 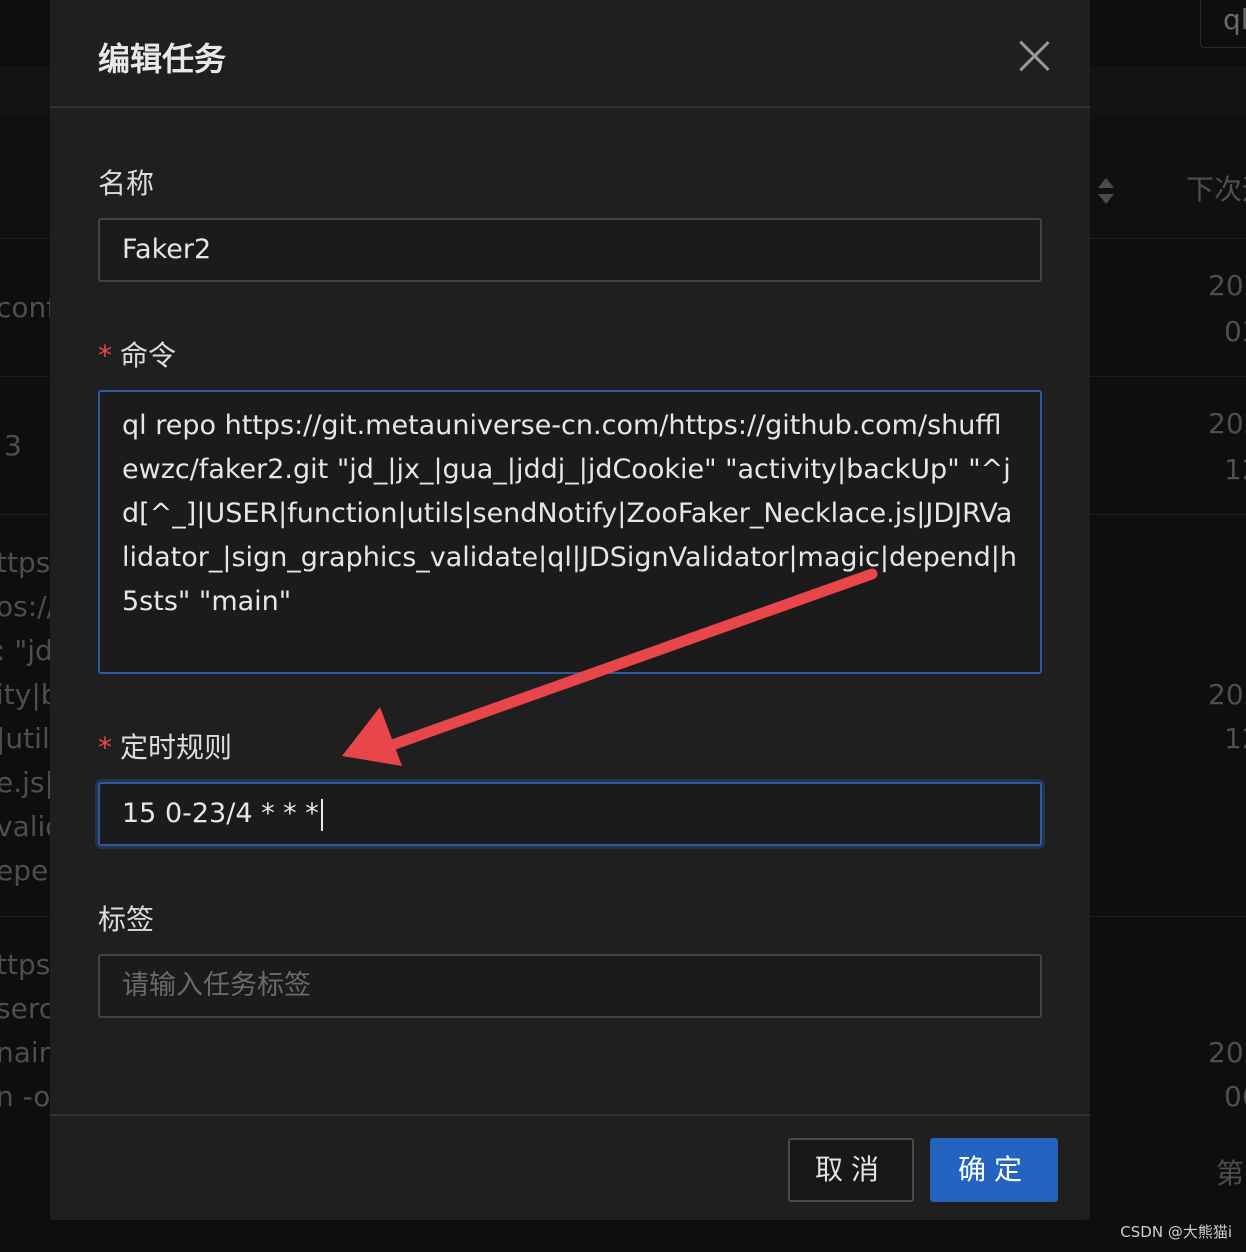 What do you see at coordinates (632, 659) in the screenshot?
I see `arrow-shaft` at bounding box center [632, 659].